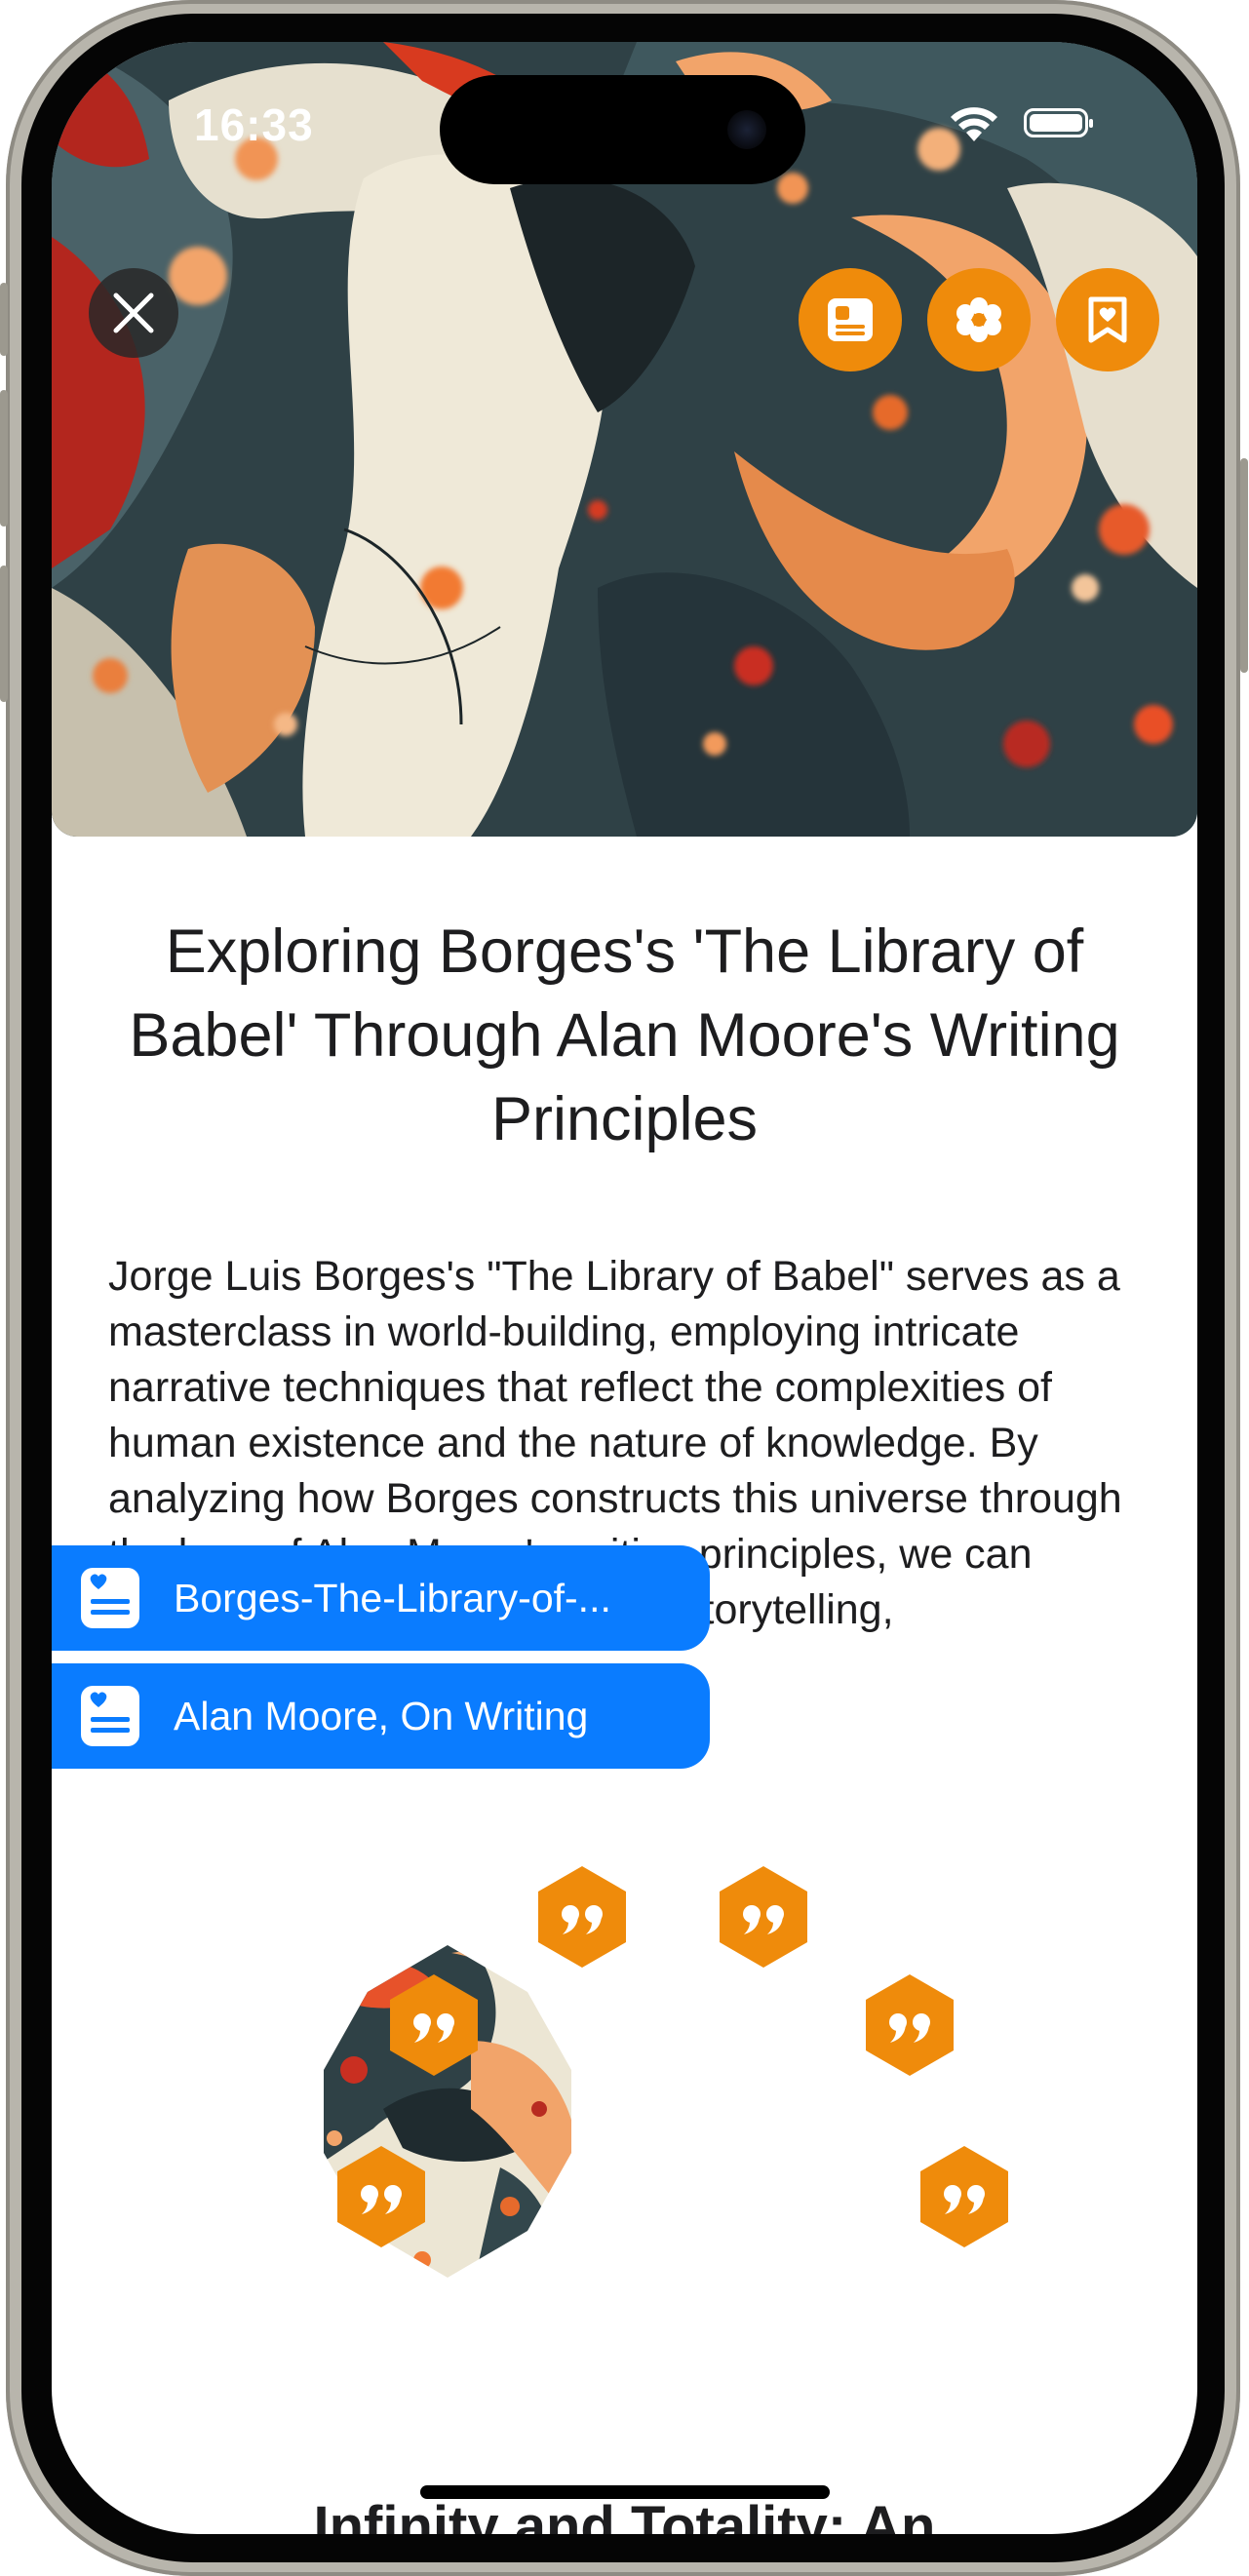  I want to click on power-button, so click(1244, 565).